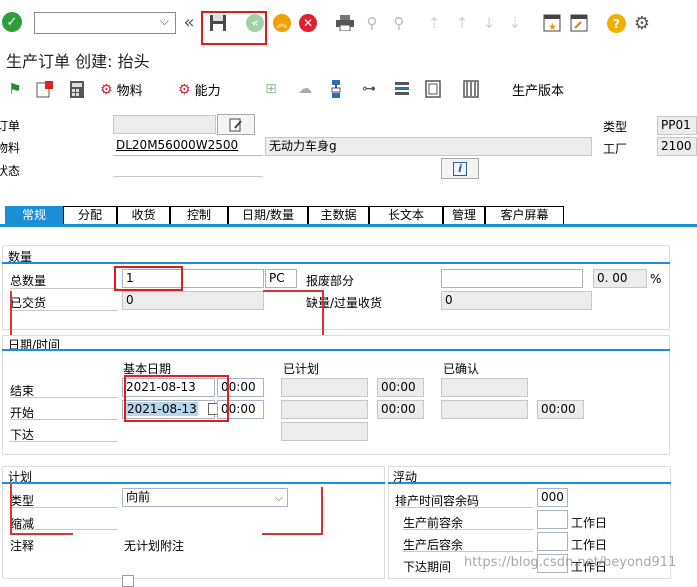 This screenshot has width=697, height=587. I want to click on status-icon, so click(45, 89).